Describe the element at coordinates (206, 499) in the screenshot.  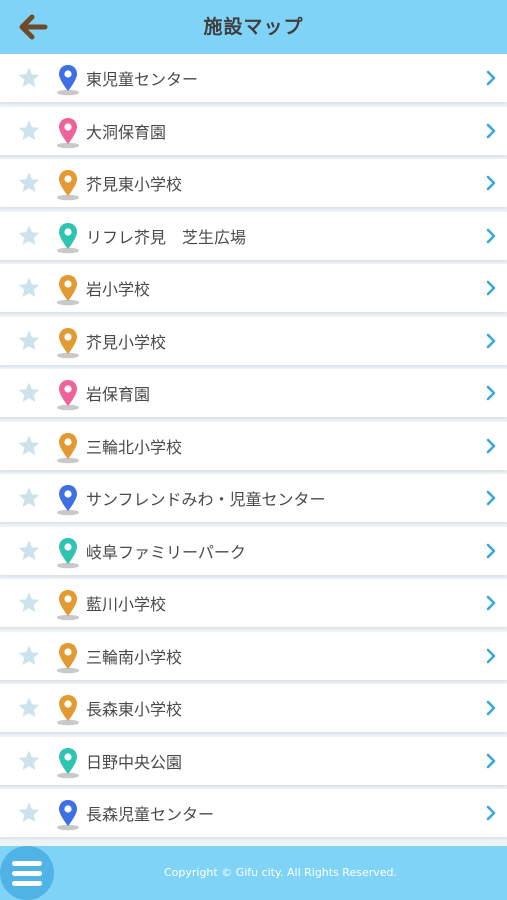
I see `facility-name: サンフレンドみわ・児童センター` at that location.